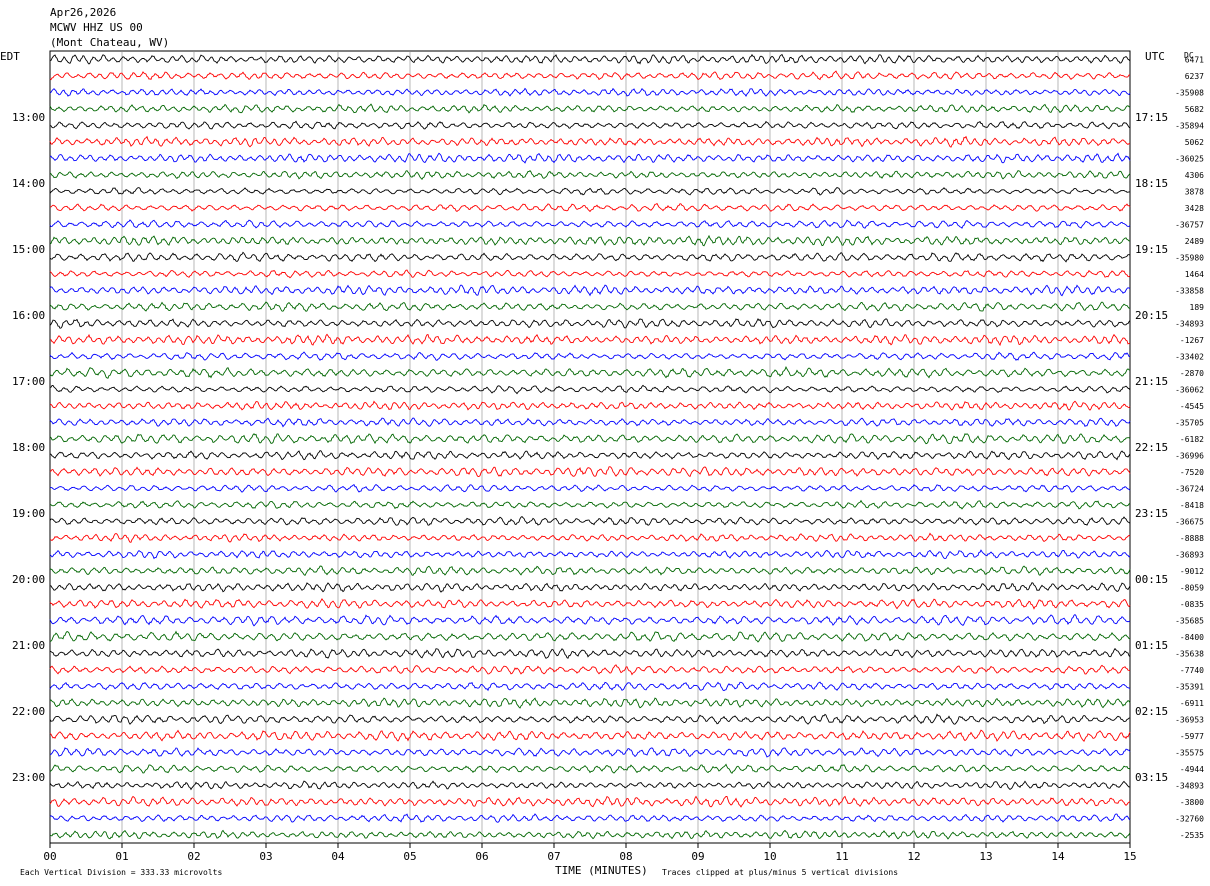 Image resolution: width=1210 pixels, height=886 pixels. What do you see at coordinates (1151, 711) in the screenshot?
I see `right-hour-label: 02:15` at bounding box center [1151, 711].